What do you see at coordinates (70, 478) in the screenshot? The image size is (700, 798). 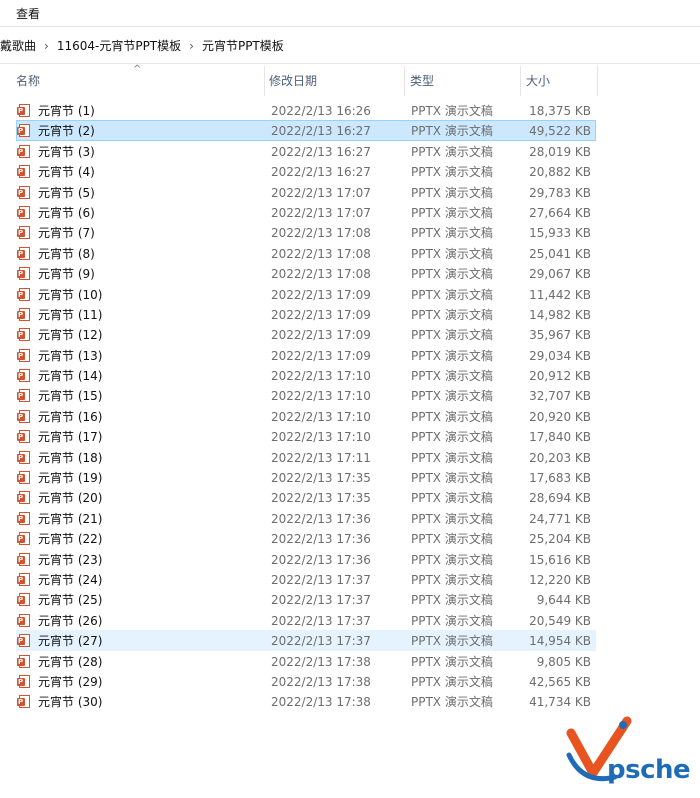 I see `file-name: 元宵节 (19)` at bounding box center [70, 478].